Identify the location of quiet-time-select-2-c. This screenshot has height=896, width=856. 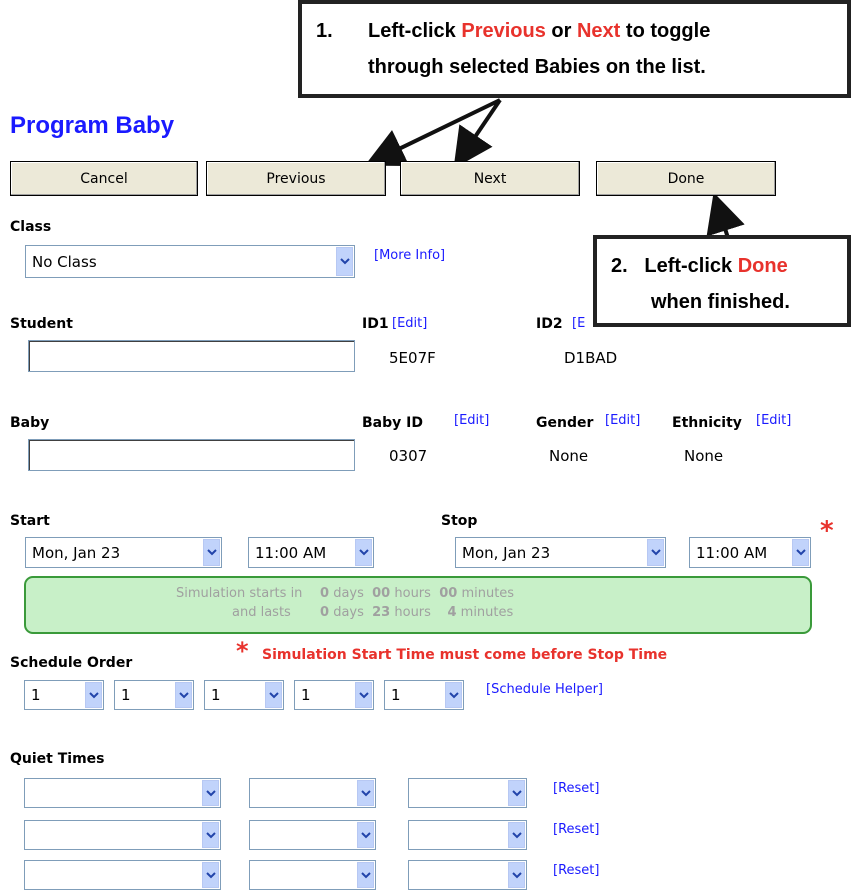
(467, 835).